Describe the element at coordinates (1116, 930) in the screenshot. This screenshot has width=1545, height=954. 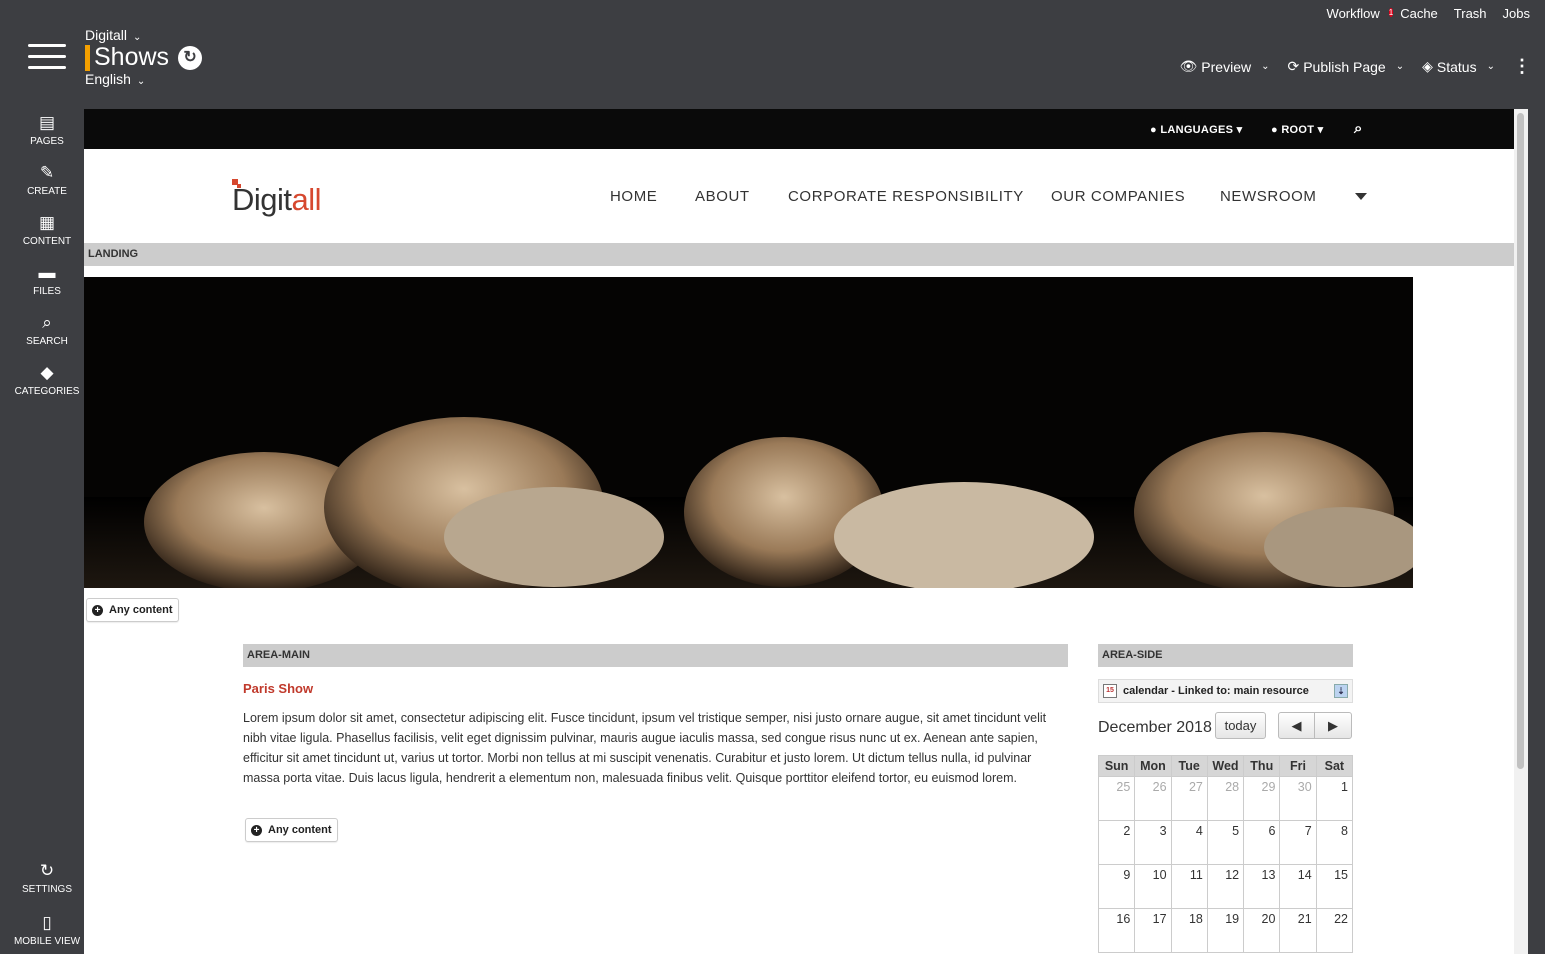
I see `calendar-day-cell: 16` at that location.